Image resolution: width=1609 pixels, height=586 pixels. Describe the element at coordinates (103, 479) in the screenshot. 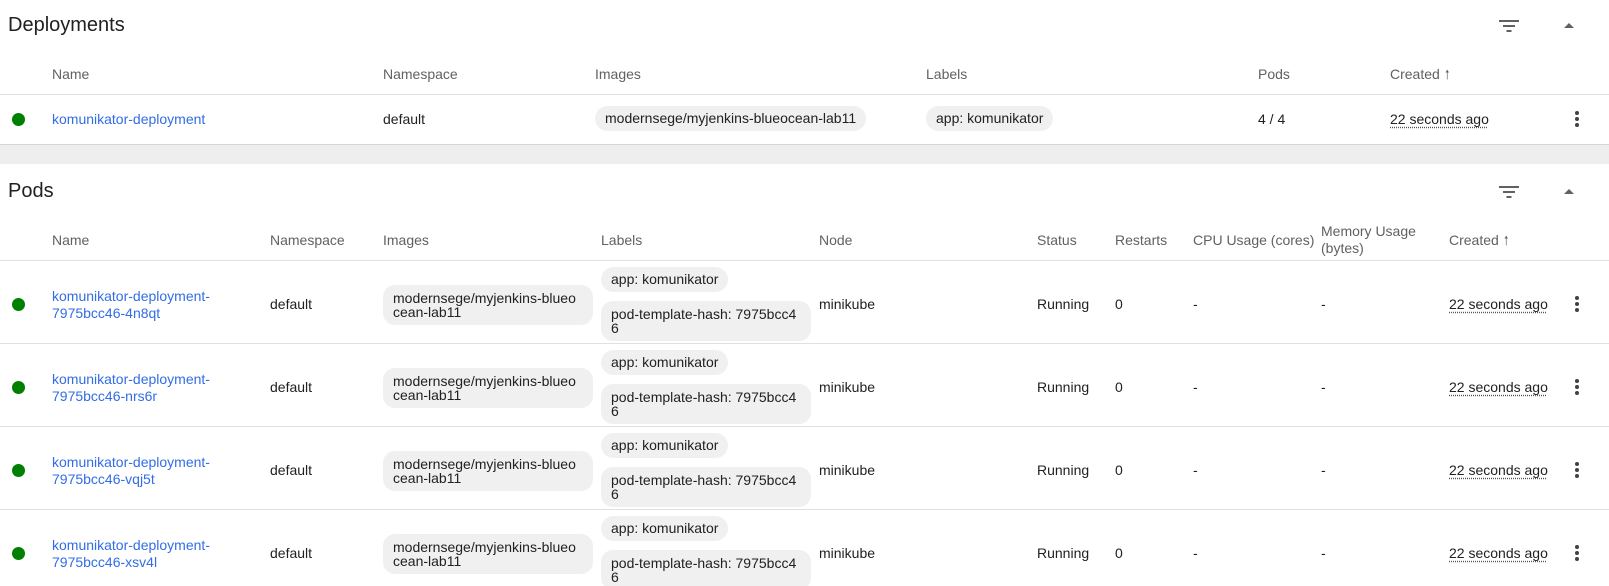

I see `pod-name-line2: 7975bcc46-vqj5t` at that location.